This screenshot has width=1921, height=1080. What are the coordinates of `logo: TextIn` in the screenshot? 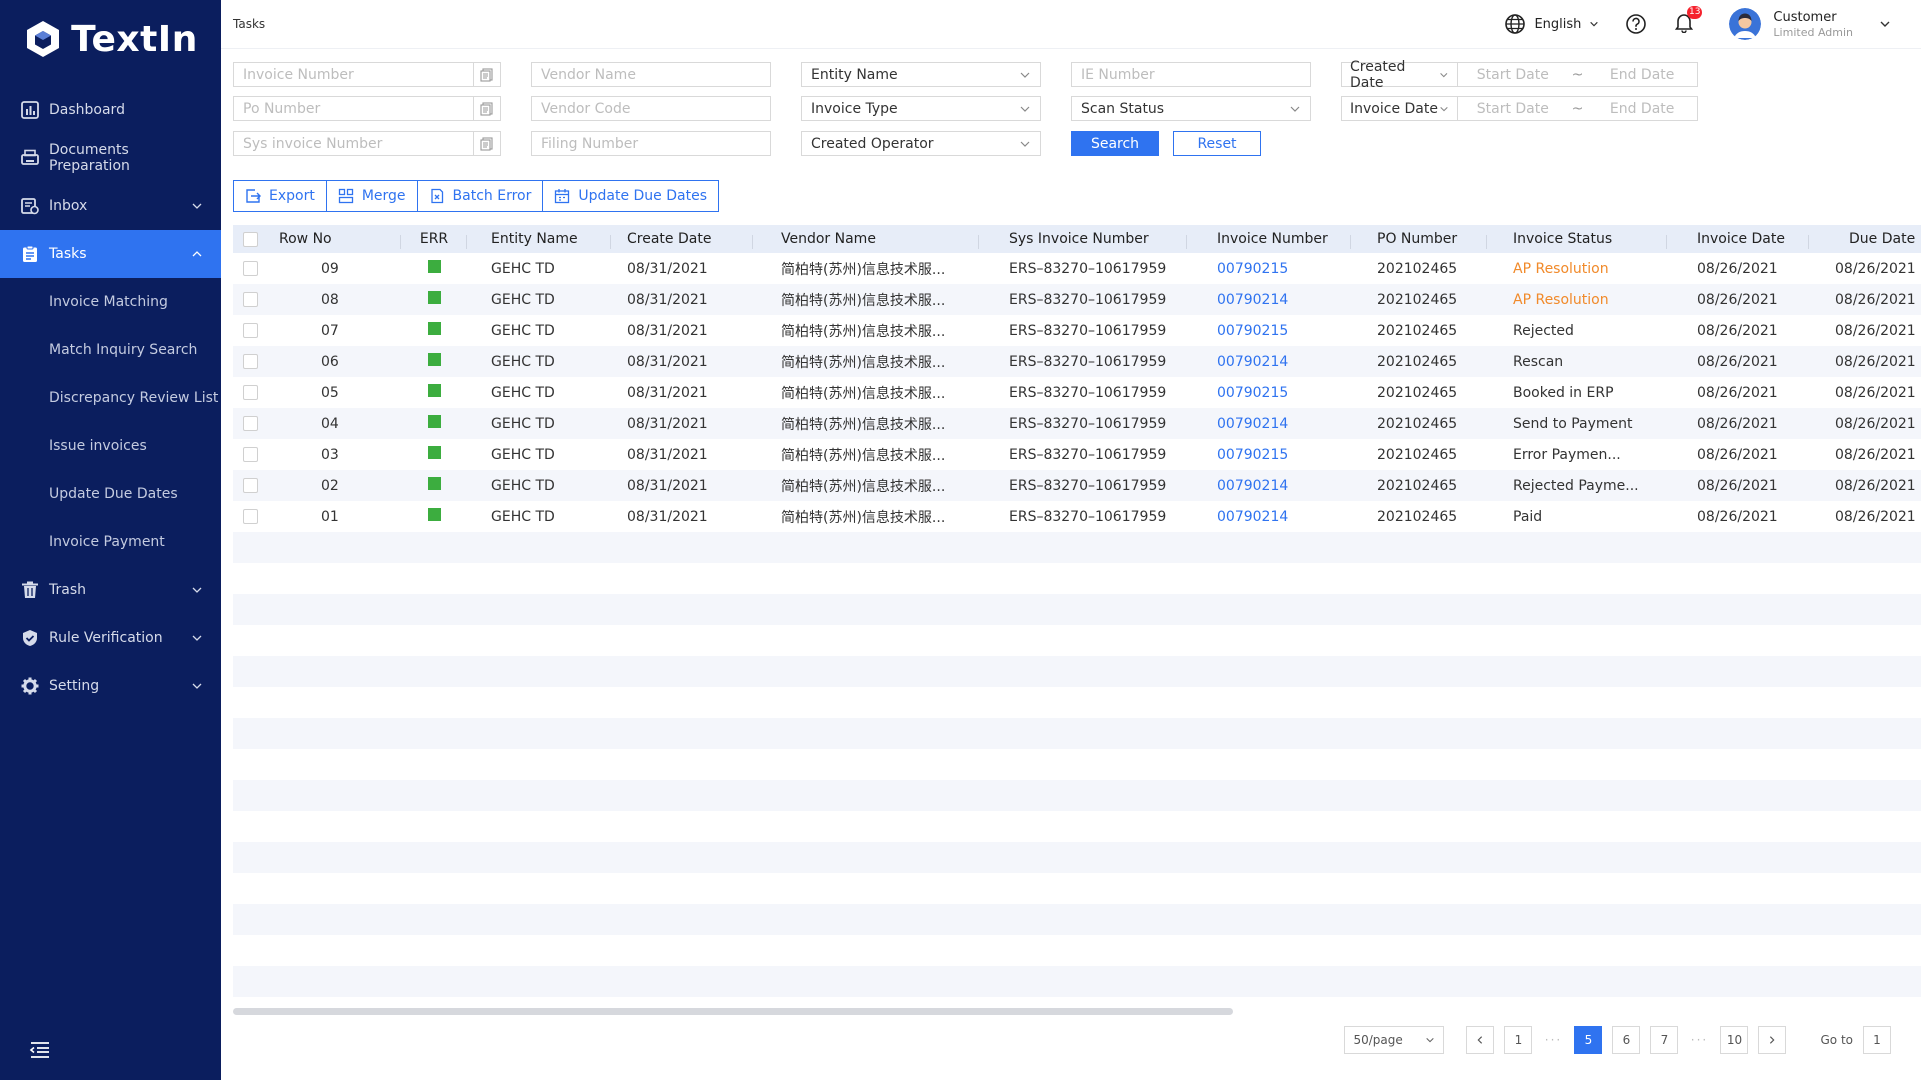 It's located at (110, 39).